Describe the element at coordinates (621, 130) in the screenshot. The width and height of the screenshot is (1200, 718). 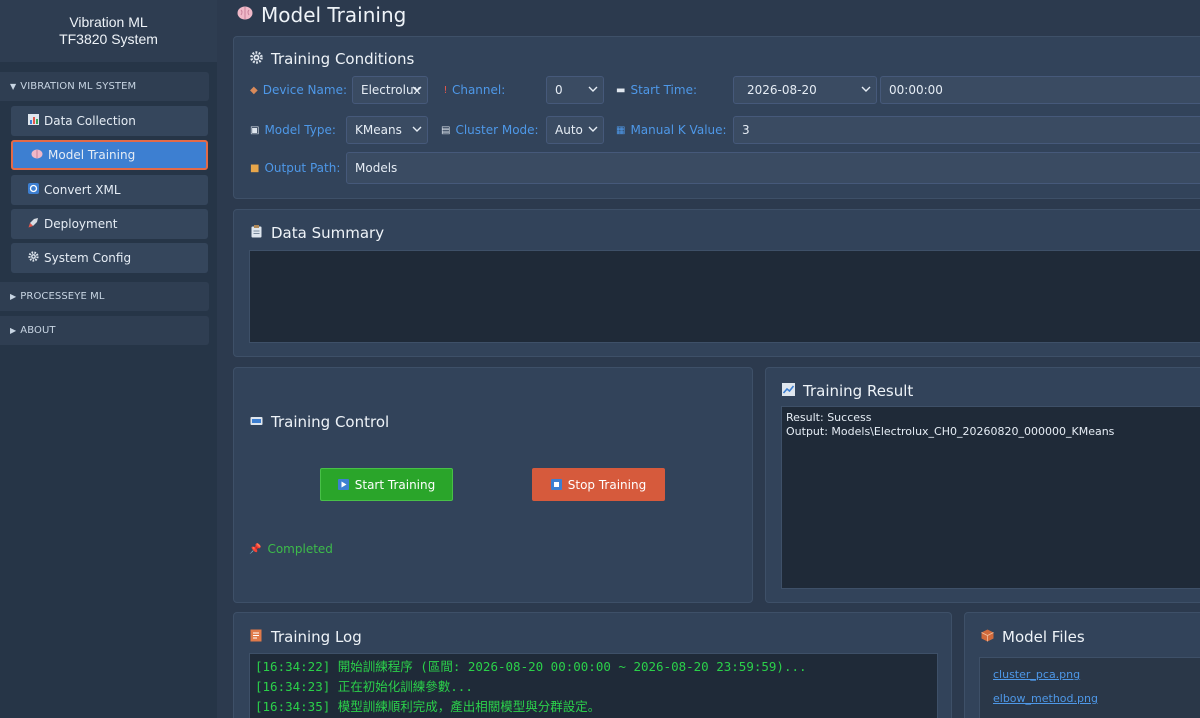
I see `numbers-icon: ▦` at that location.